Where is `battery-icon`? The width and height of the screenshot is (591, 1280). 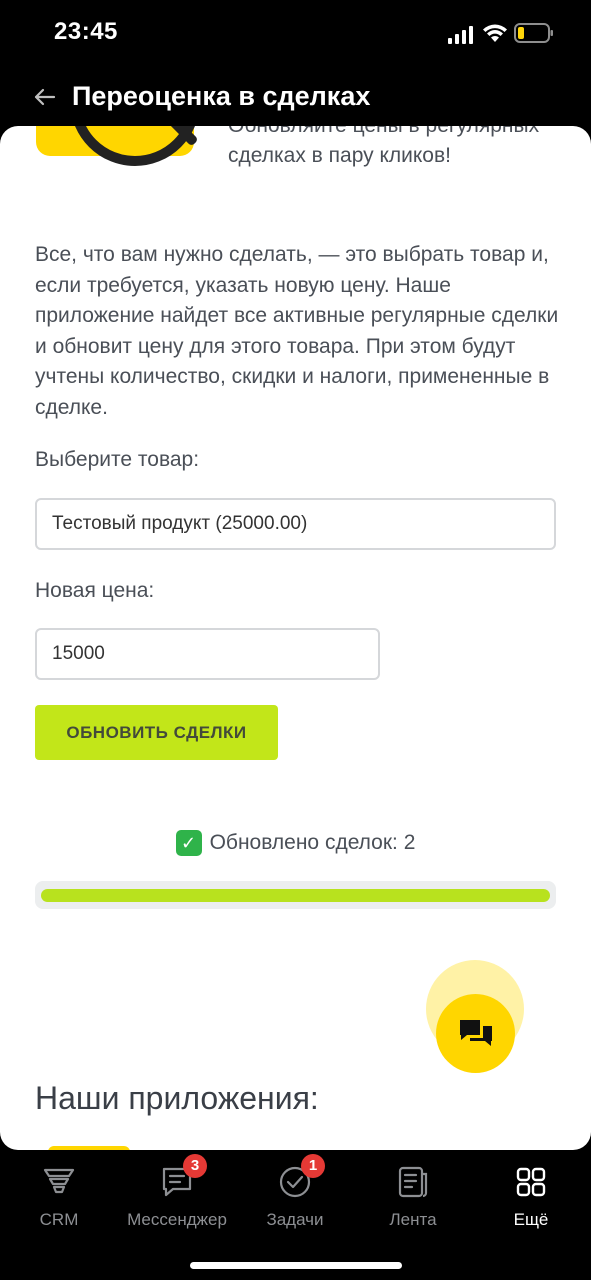 battery-icon is located at coordinates (533, 33).